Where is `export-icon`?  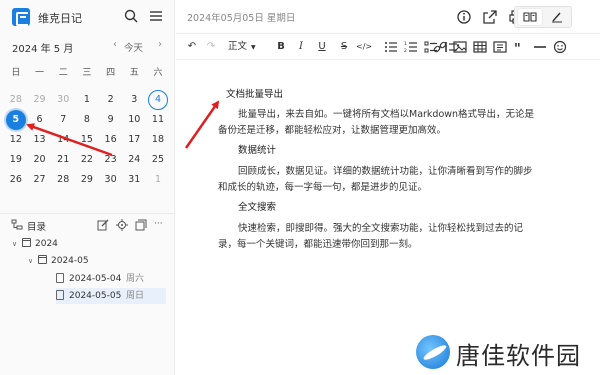
export-icon is located at coordinates (490, 17).